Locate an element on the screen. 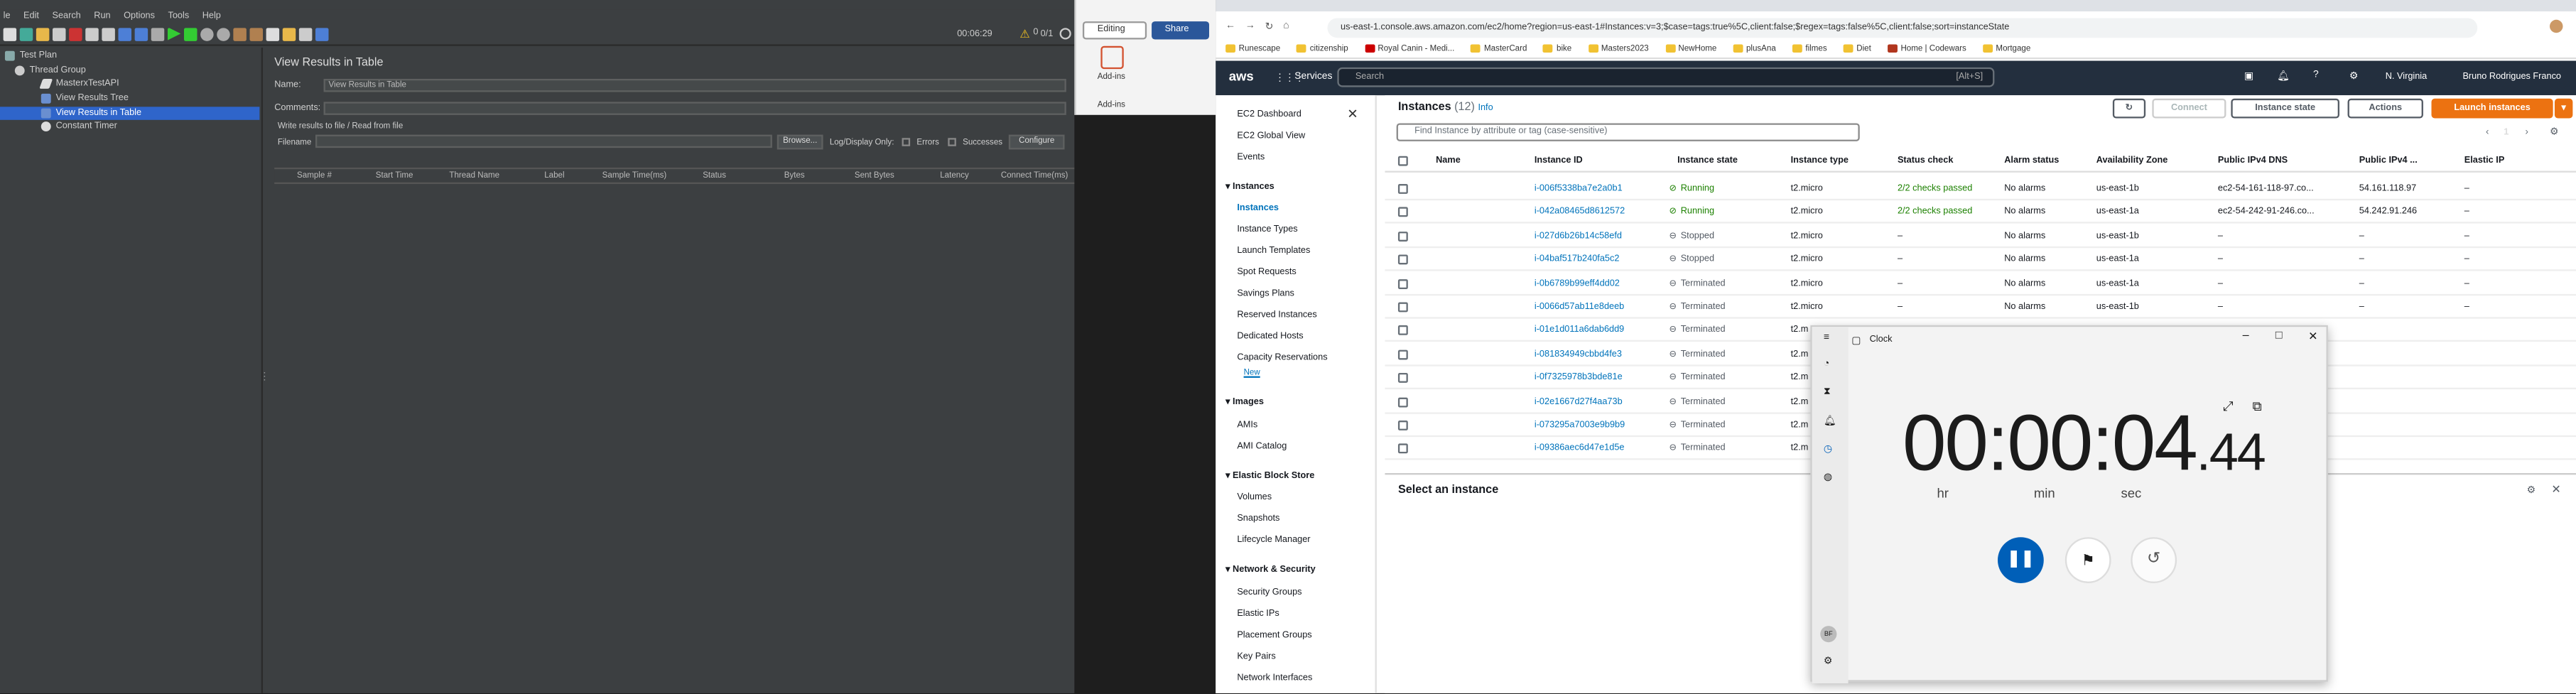 This screenshot has height=694, width=2576. col-sample: Sample # is located at coordinates (314, 176).